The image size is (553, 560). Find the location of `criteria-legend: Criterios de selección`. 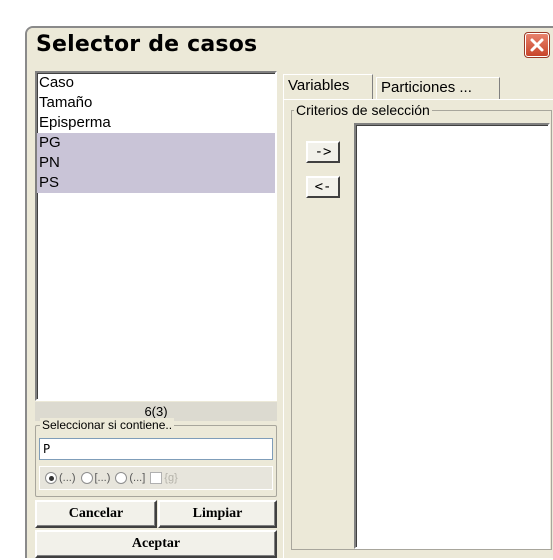

criteria-legend: Criterios de selección is located at coordinates (363, 110).